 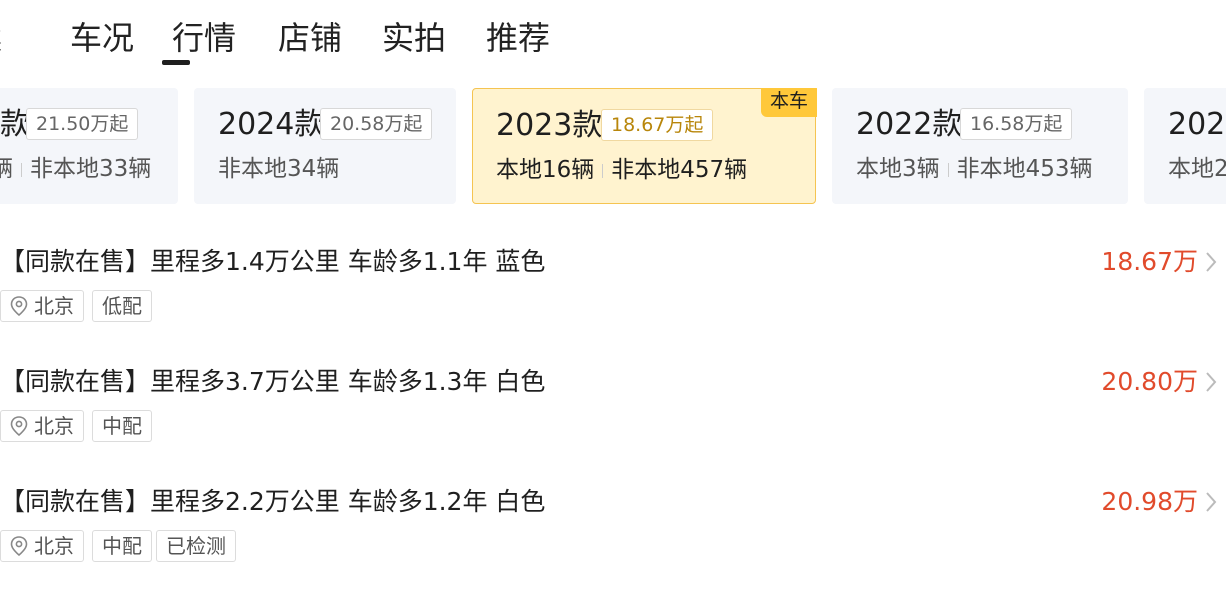 I want to click on card-stock: 本地16辆 非本地457辆, so click(x=621, y=170).